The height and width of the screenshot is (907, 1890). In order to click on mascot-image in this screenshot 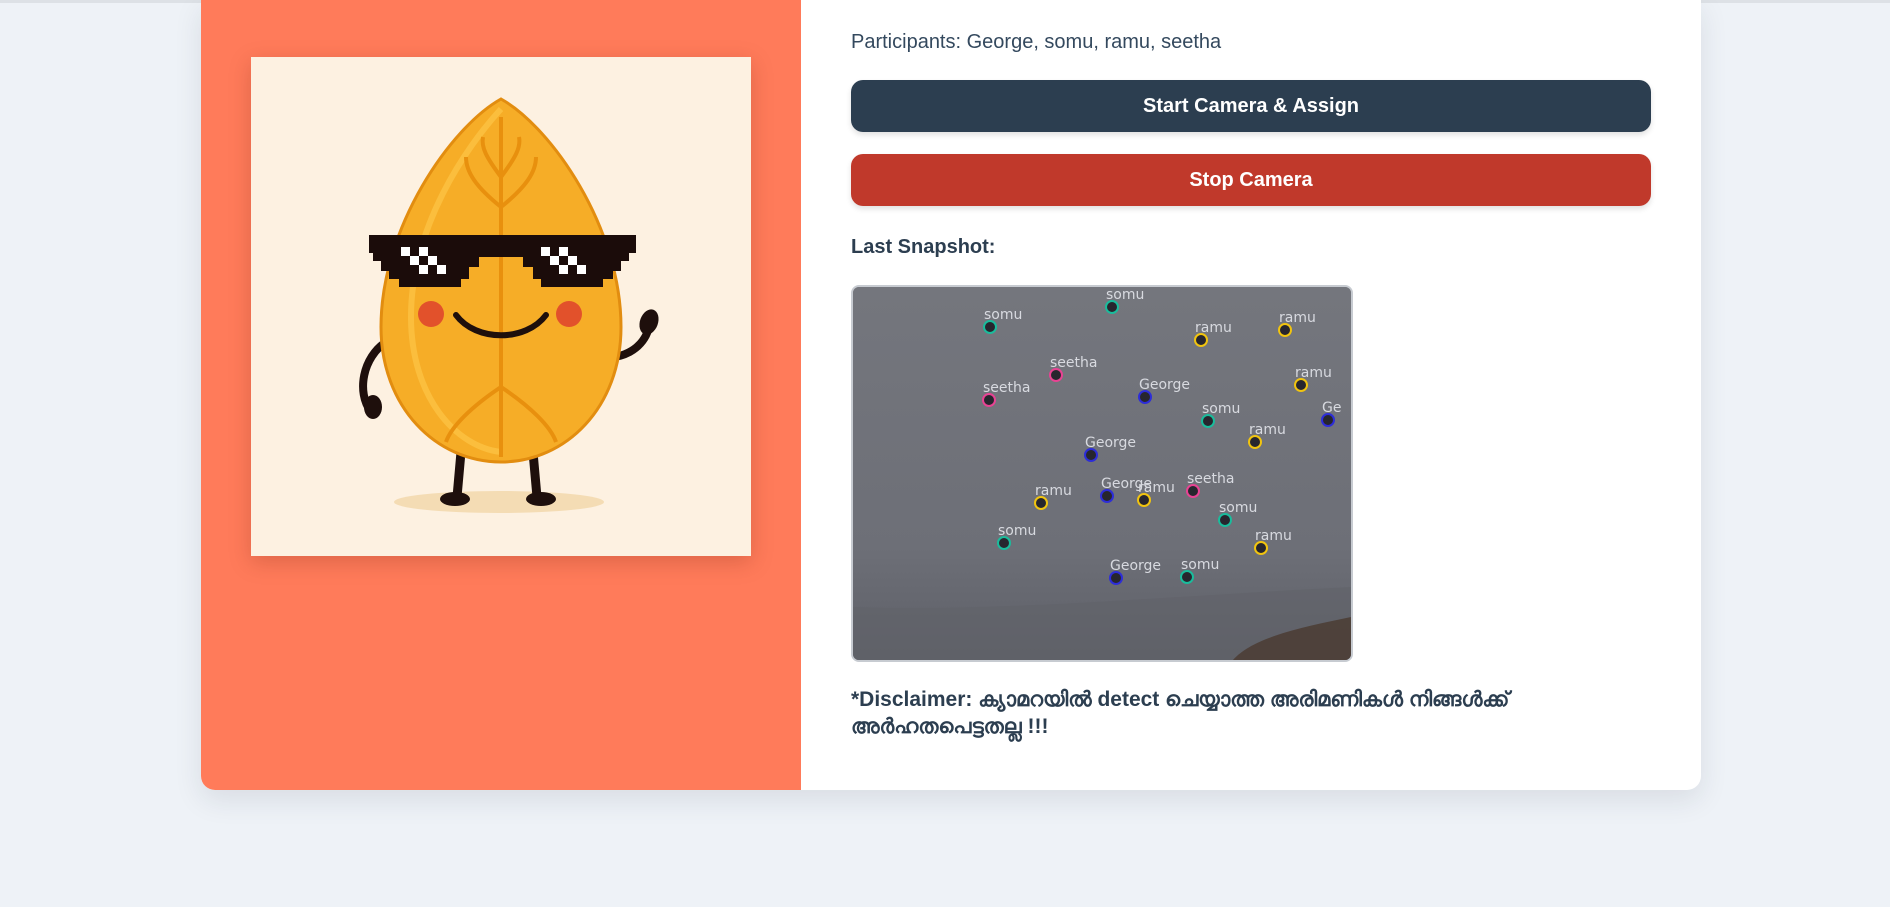, I will do `click(501, 306)`.